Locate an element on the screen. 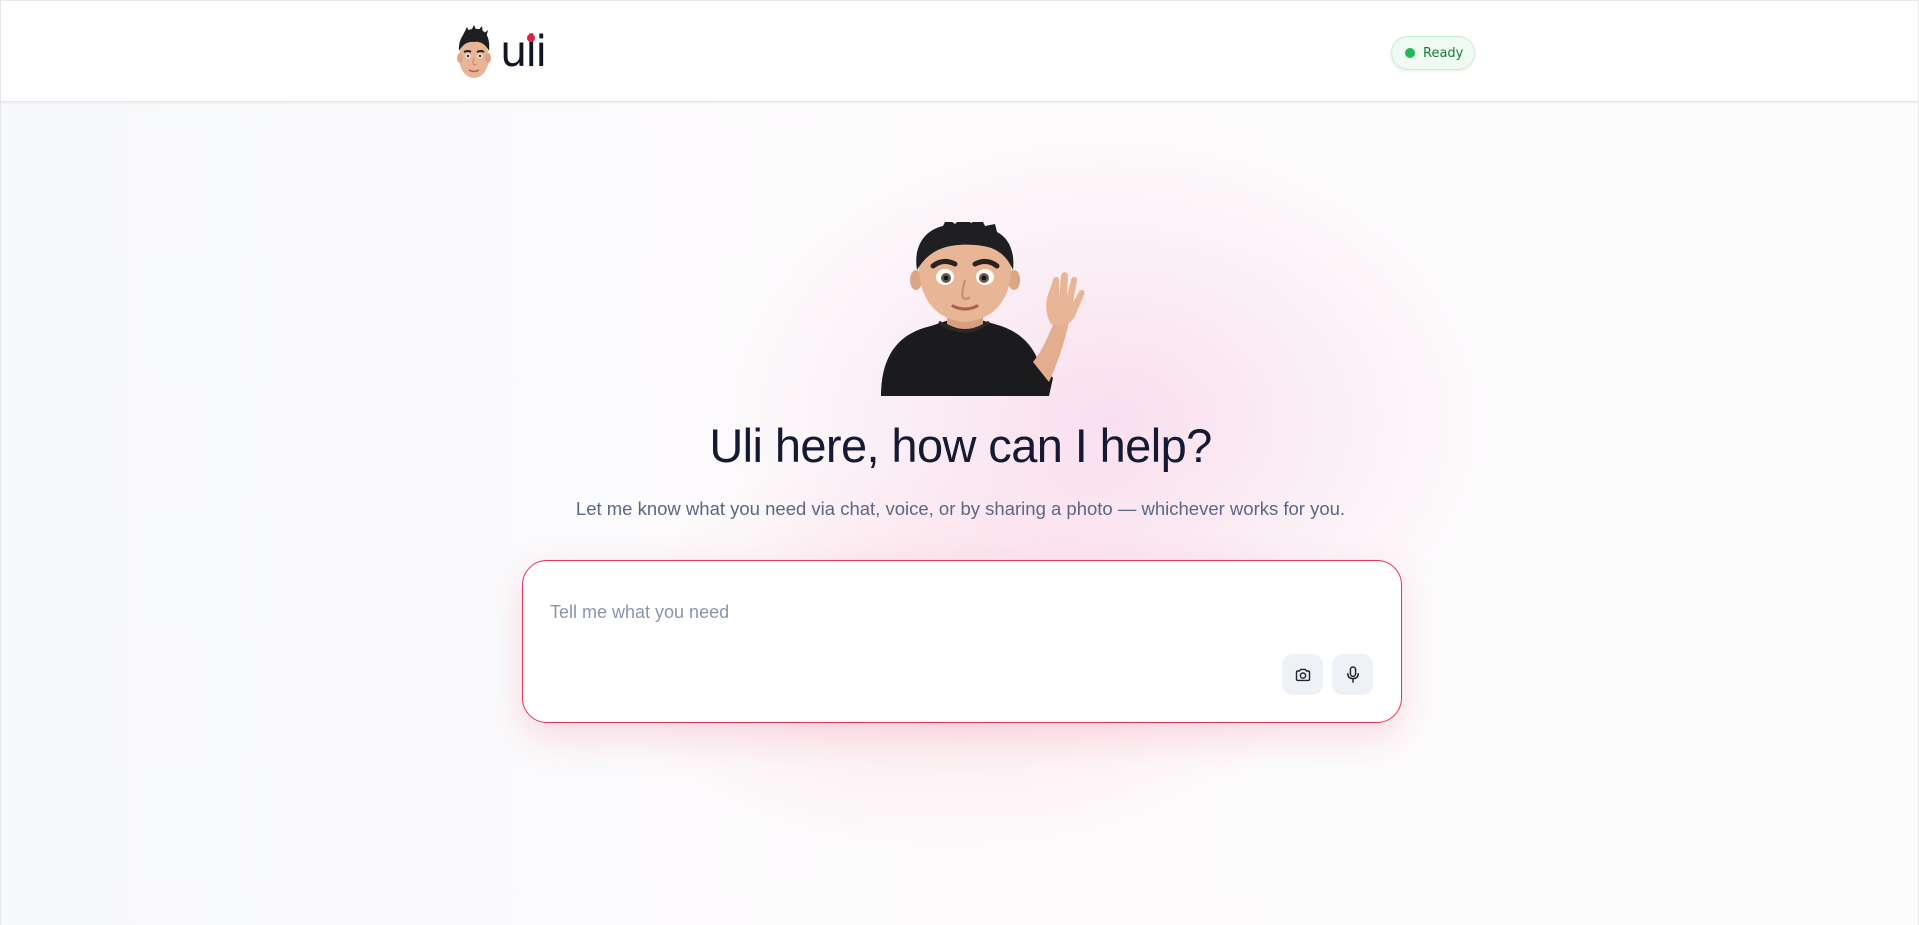  camera-icon is located at coordinates (1302, 674).